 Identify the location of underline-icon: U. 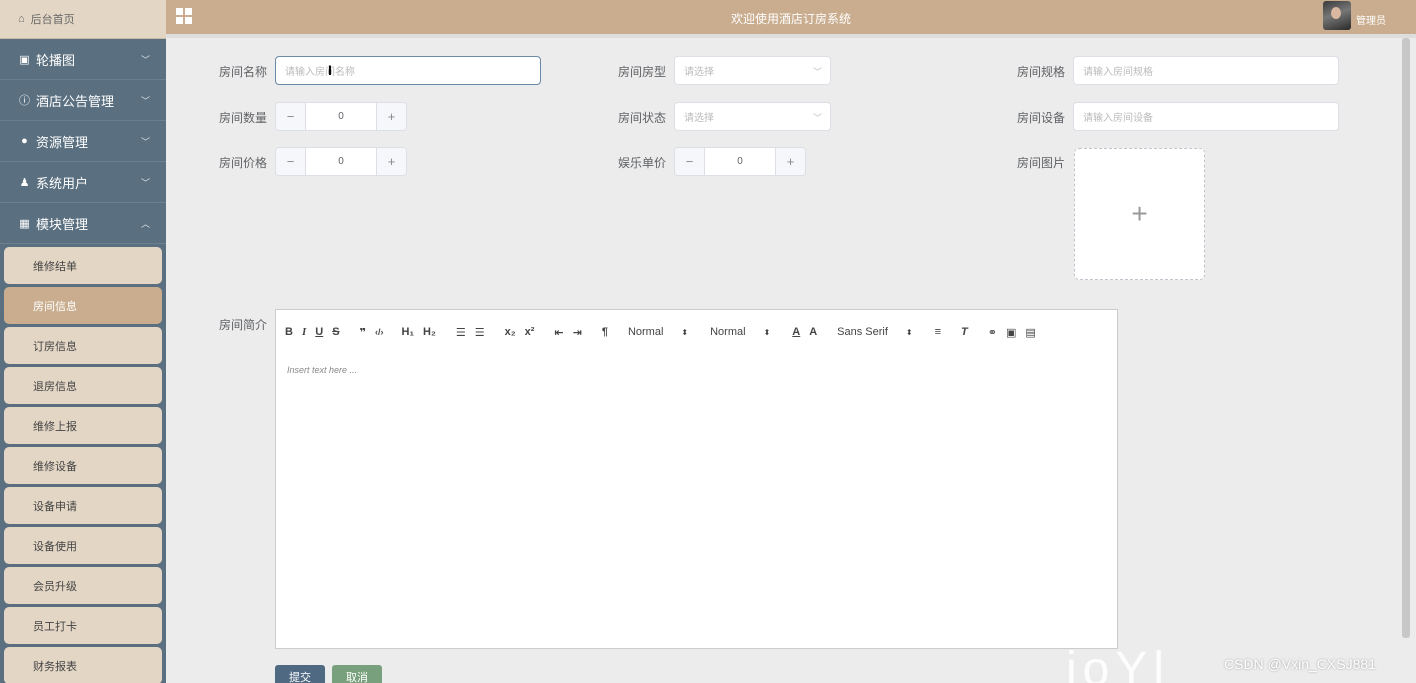
(319, 332).